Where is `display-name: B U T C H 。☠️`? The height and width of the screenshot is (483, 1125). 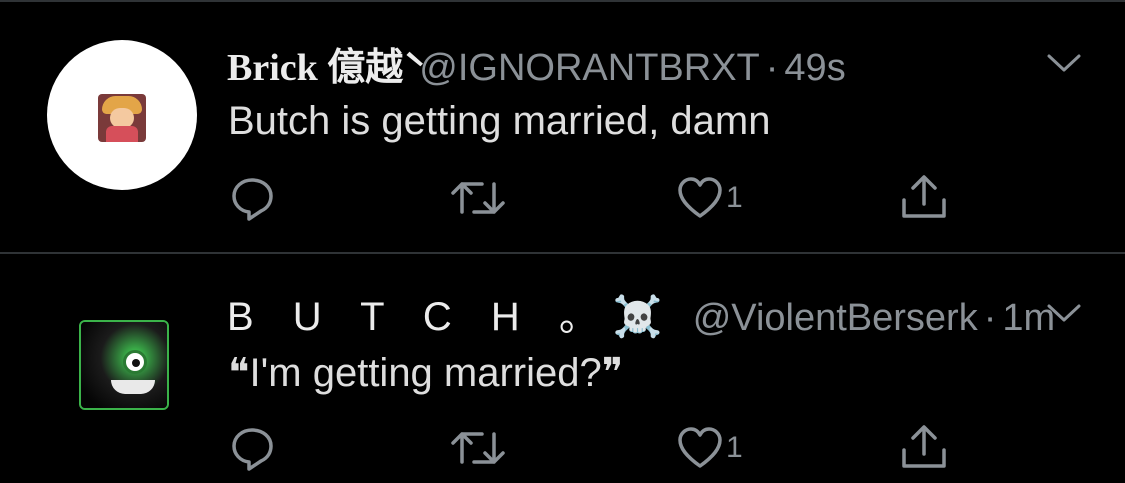 display-name: B U T C H 。☠️ is located at coordinates (452, 313).